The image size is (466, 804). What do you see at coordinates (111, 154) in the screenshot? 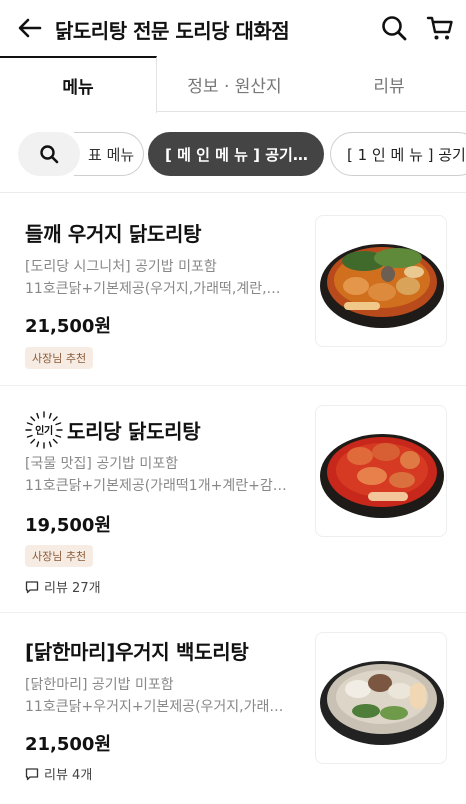
I see `category-chip-label: ⁣표 메뉴` at bounding box center [111, 154].